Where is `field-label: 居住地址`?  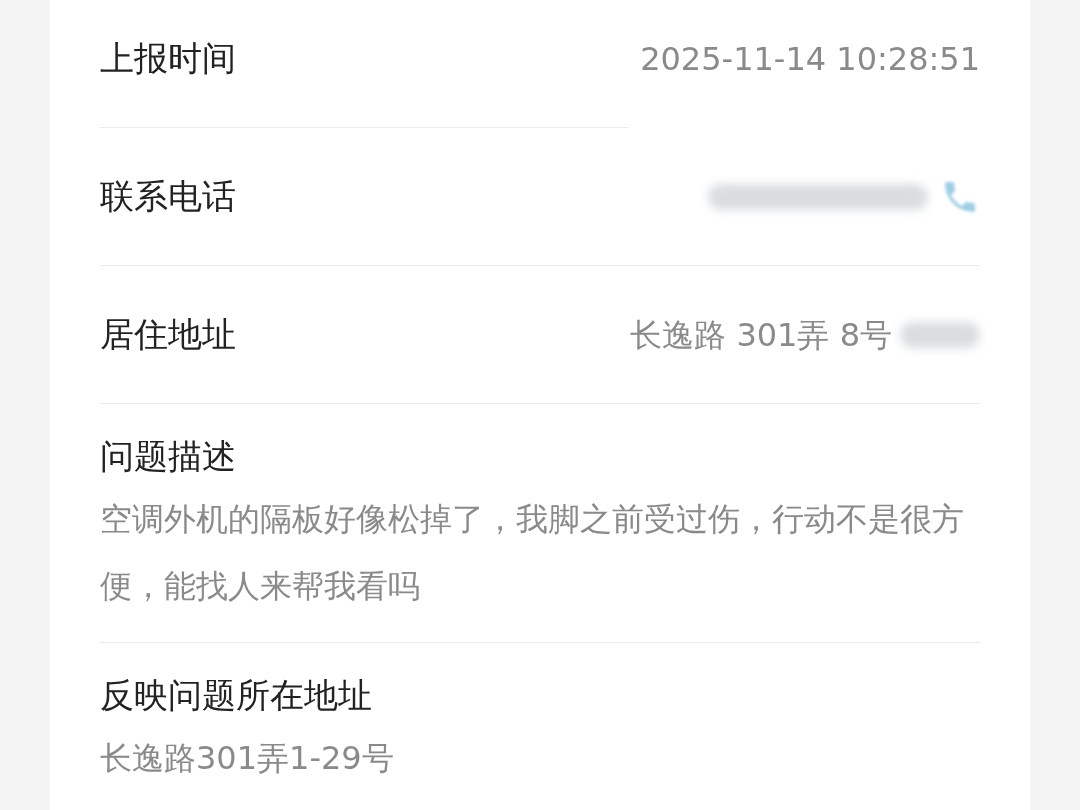
field-label: 居住地址 is located at coordinates (168, 334).